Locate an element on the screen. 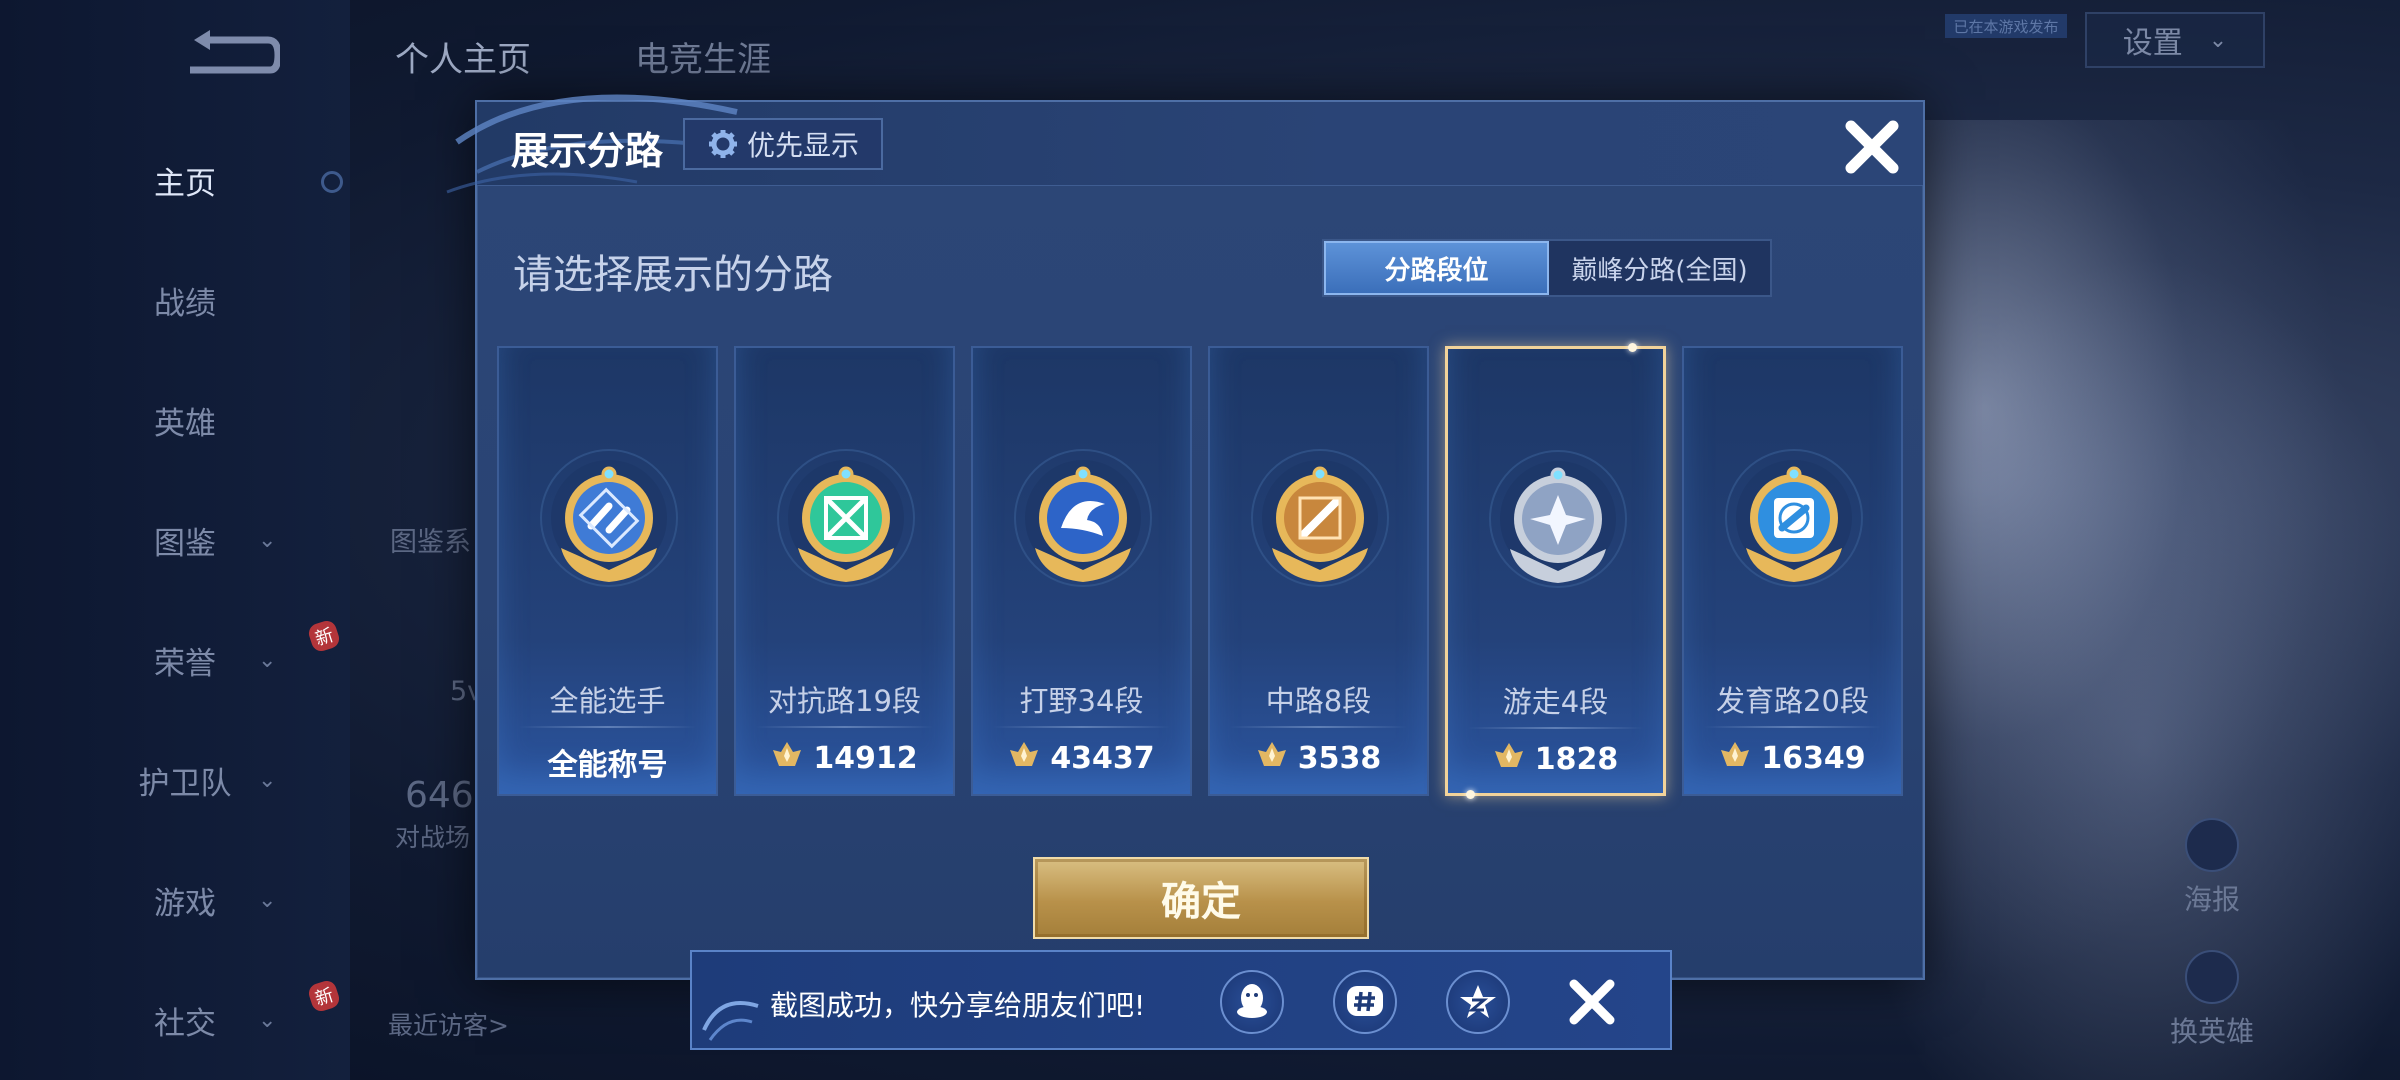 This screenshot has height=1080, width=2400. farm-rank-badge-icon is located at coordinates (1794, 518).